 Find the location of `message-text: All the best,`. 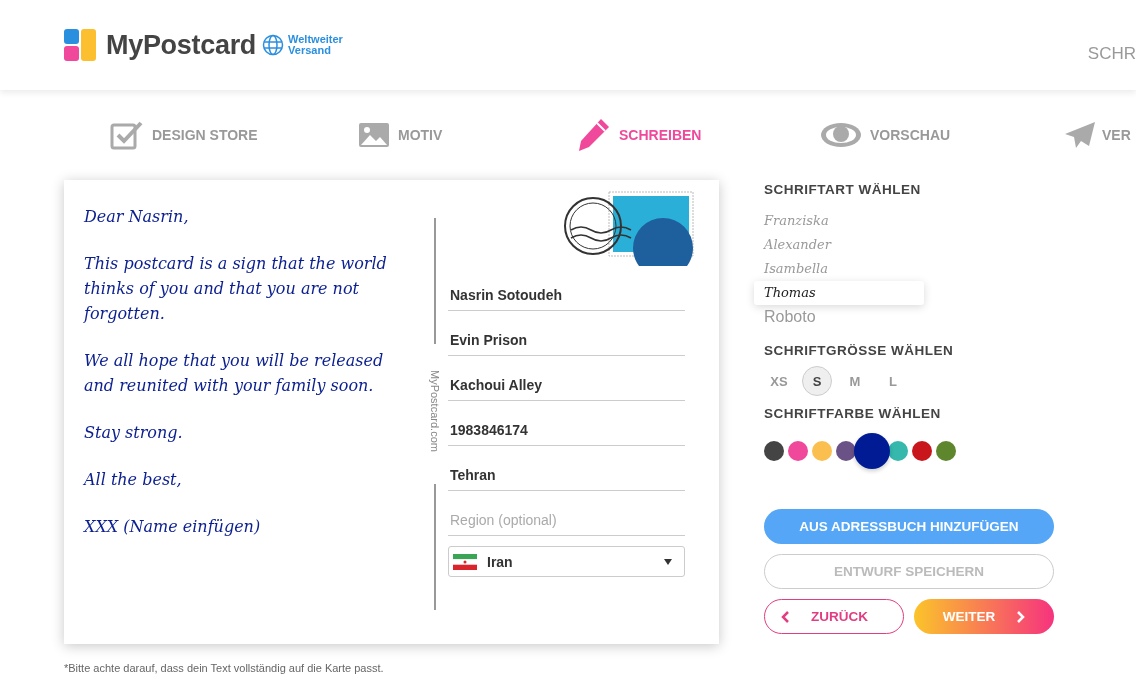

message-text: All the best, is located at coordinates (249, 479).